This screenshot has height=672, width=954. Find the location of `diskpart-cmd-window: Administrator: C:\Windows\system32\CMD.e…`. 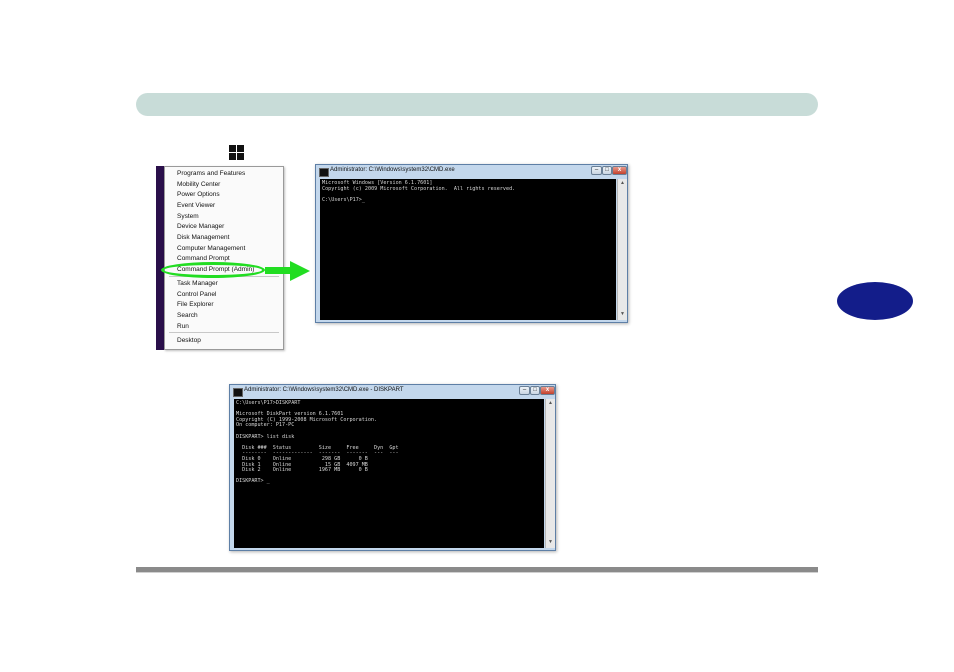

diskpart-cmd-window: Administrator: C:\Windows\system32\CMD.e… is located at coordinates (392, 467).